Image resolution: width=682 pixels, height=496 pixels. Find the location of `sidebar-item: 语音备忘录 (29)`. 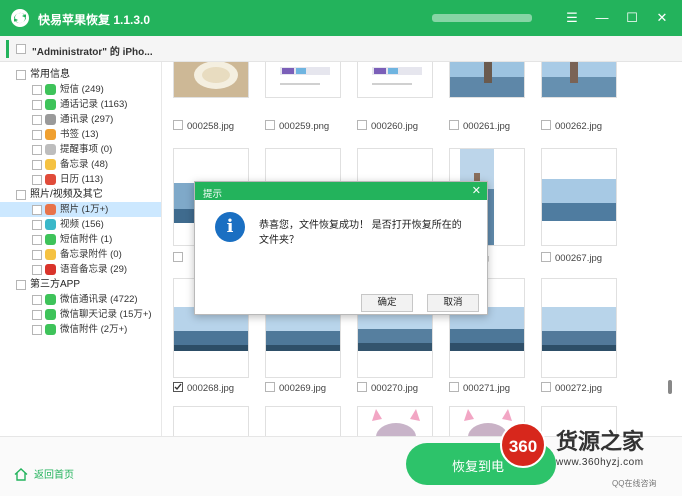

sidebar-item: 语音备忘录 (29) is located at coordinates (80, 269).